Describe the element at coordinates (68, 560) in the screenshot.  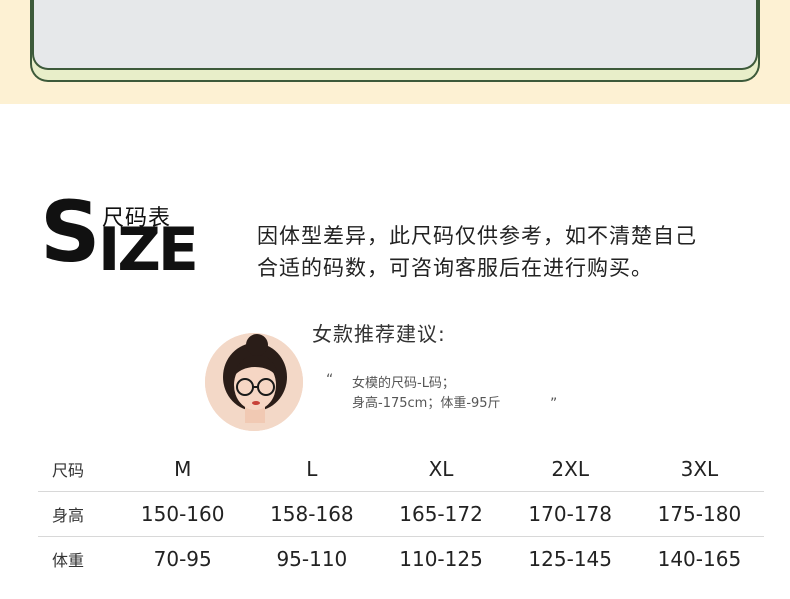
I see `row-label: 体重` at that location.